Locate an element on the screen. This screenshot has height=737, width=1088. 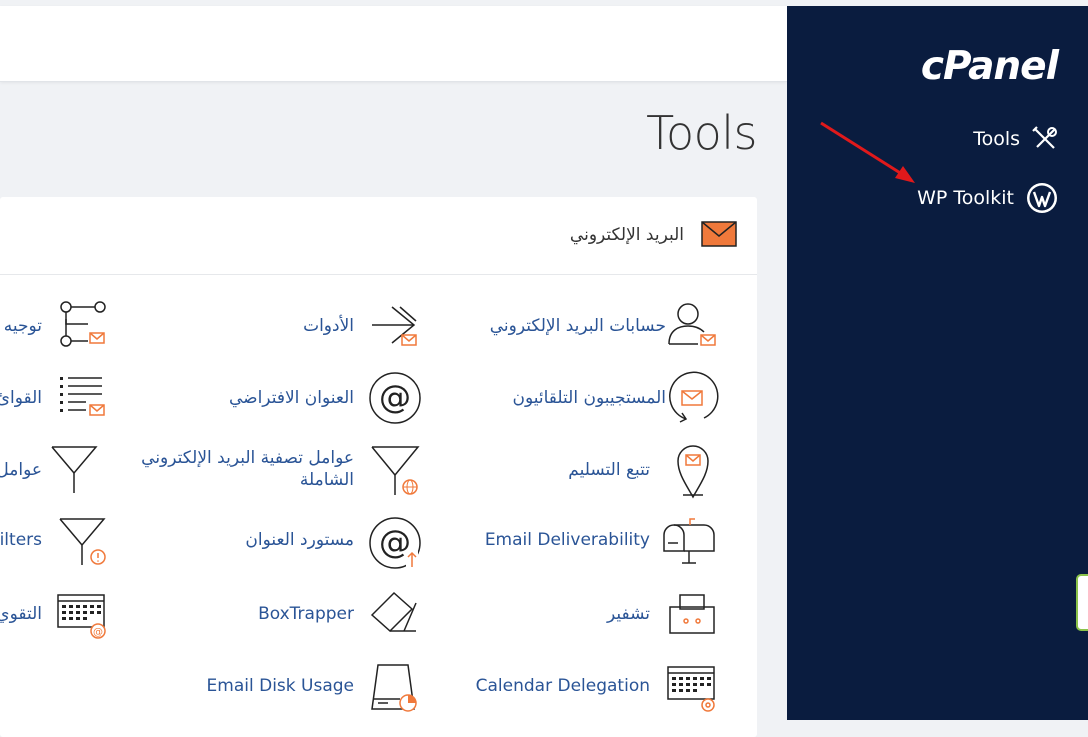
email-disk-usage-item: Email Disk Usage is located at coordinates (320, 689).